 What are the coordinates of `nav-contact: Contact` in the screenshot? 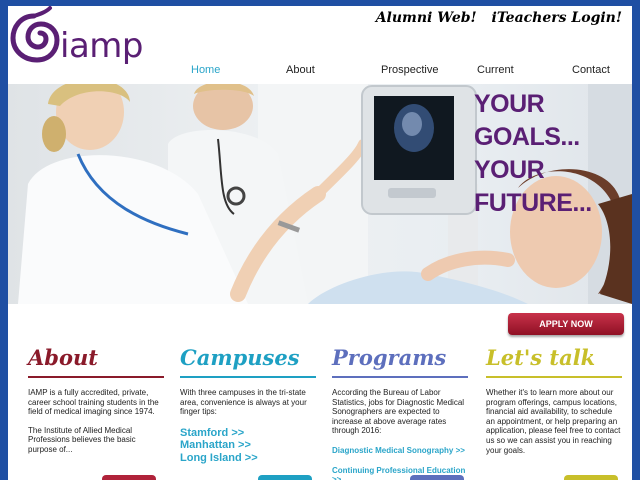 It's located at (591, 70).